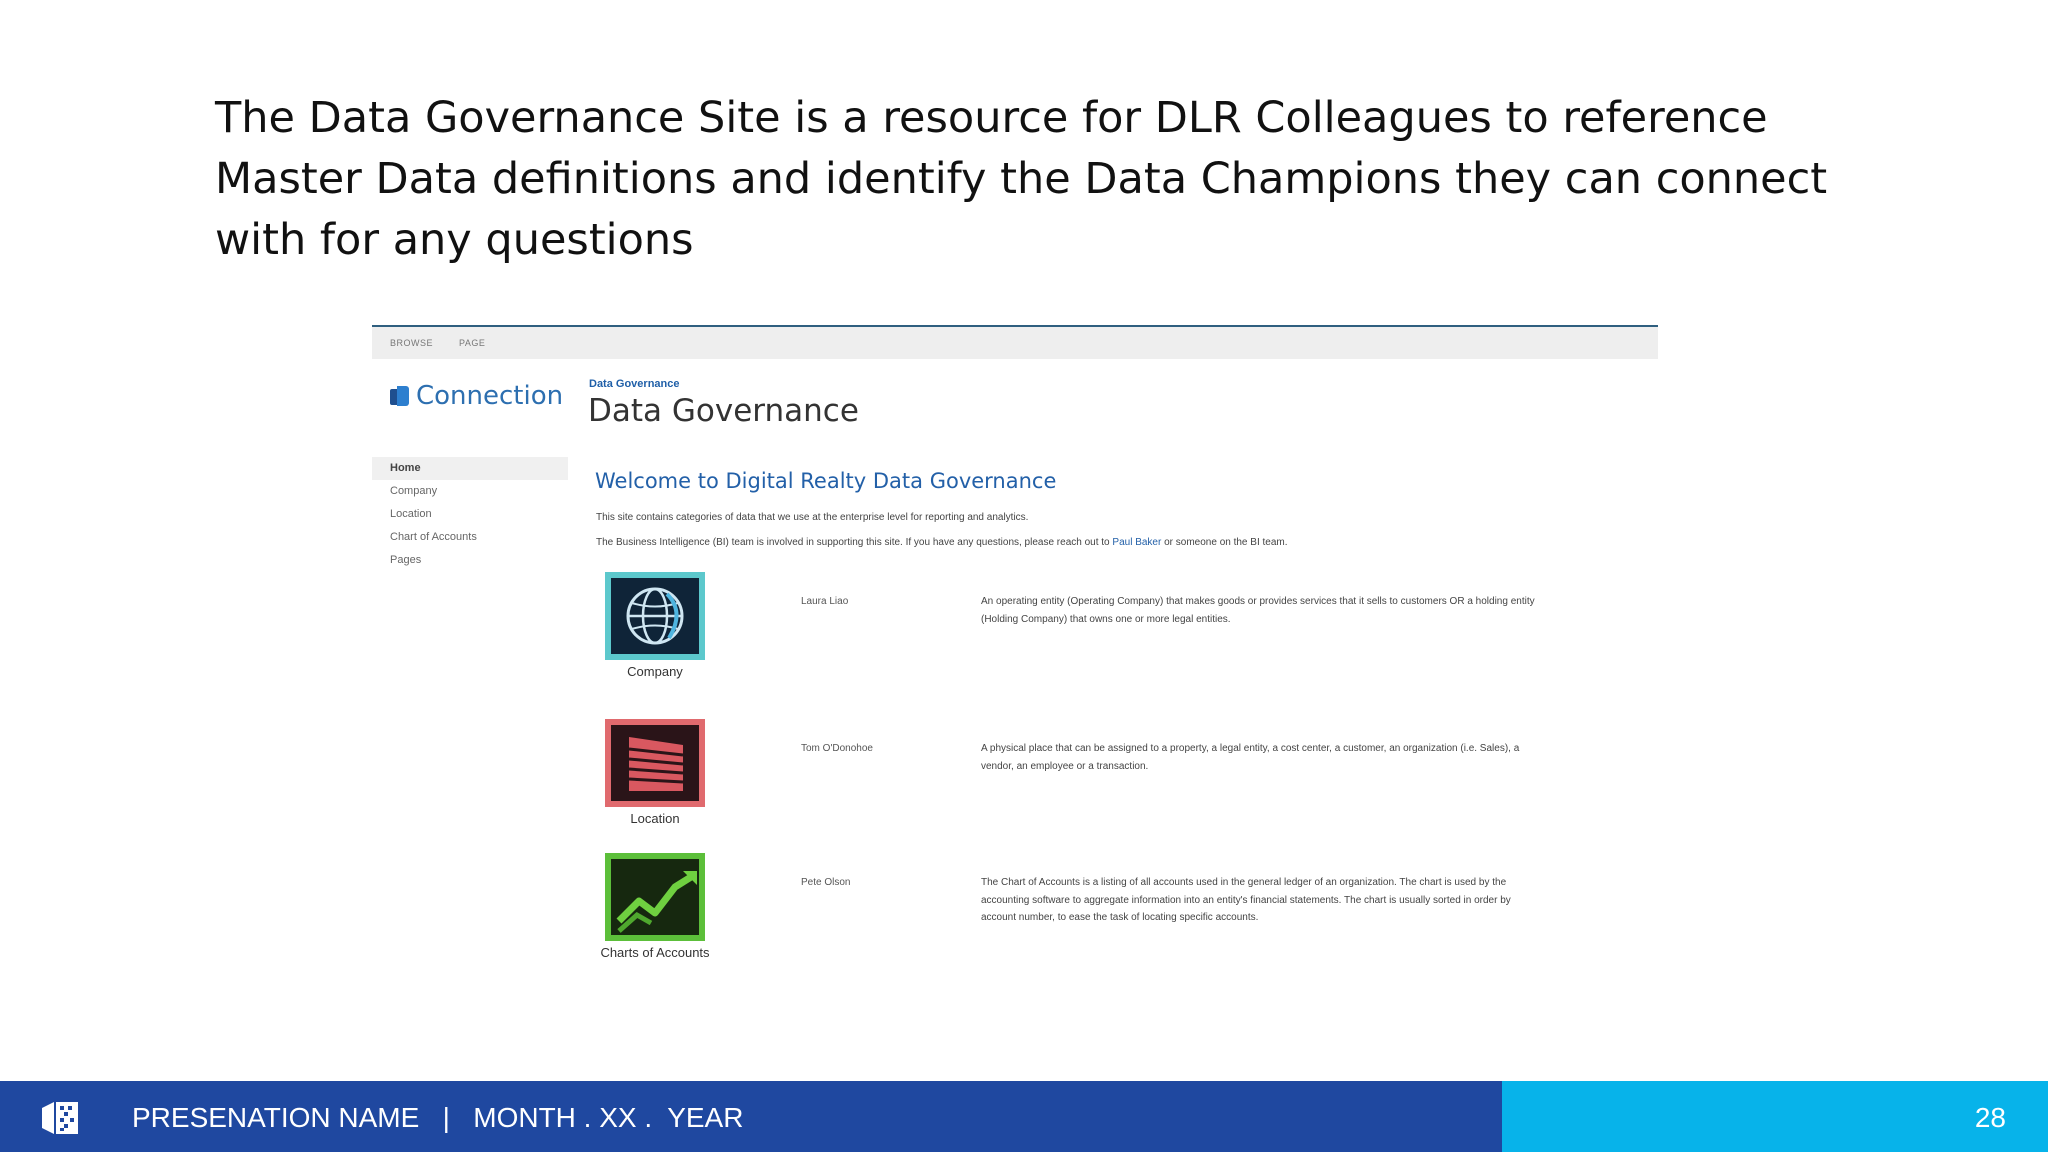 This screenshot has height=1152, width=2048. I want to click on brand-name: Connection, so click(490, 396).